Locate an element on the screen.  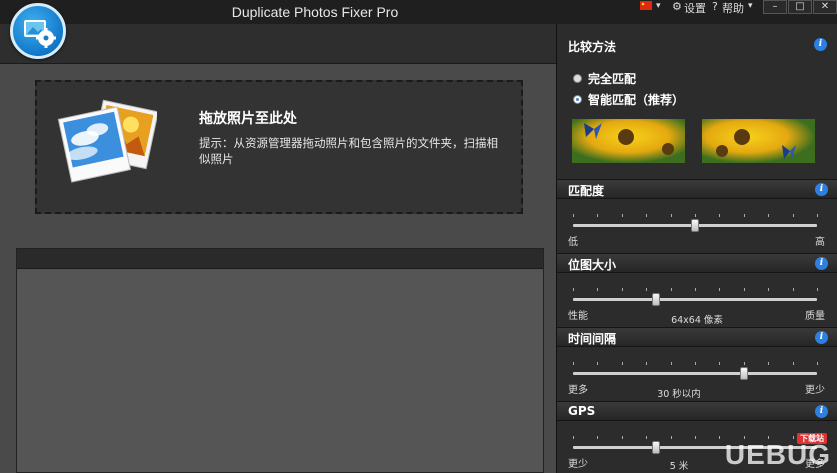
radio-smart-match: 智能匹配（推荐） is located at coordinates (628, 99).